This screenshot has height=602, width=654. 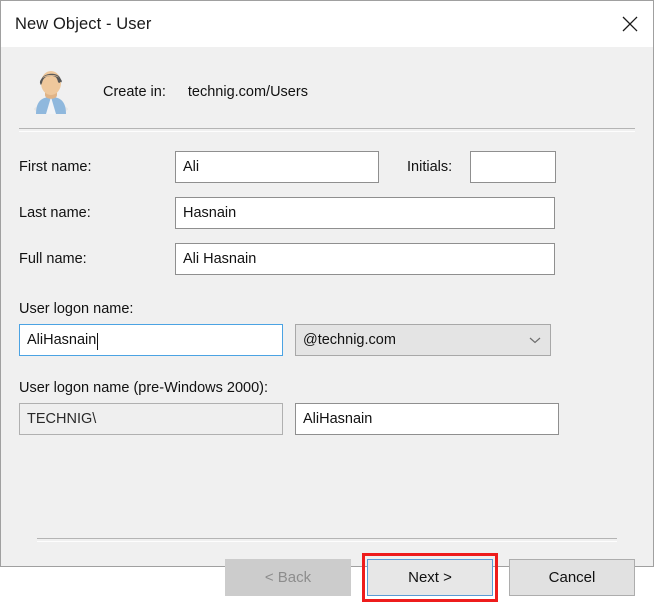 I want to click on upn-suffix-value: @technig.com, so click(x=349, y=340).